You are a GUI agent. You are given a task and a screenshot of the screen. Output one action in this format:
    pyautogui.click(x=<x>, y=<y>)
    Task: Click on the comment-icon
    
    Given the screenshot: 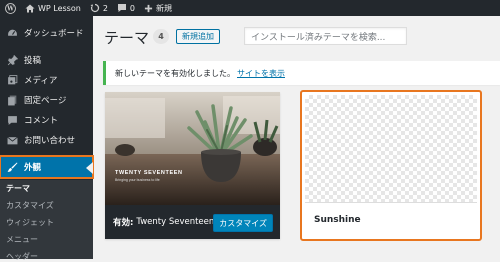 What is the action you would take?
    pyautogui.click(x=12, y=120)
    